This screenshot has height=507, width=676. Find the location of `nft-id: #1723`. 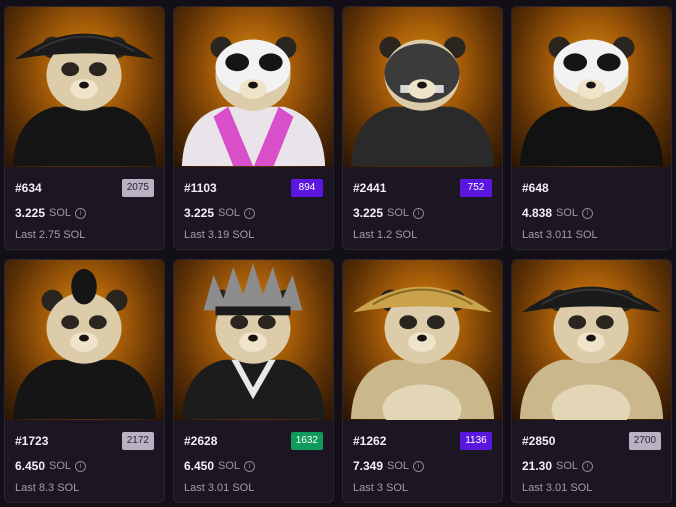

nft-id: #1723 is located at coordinates (32, 441).